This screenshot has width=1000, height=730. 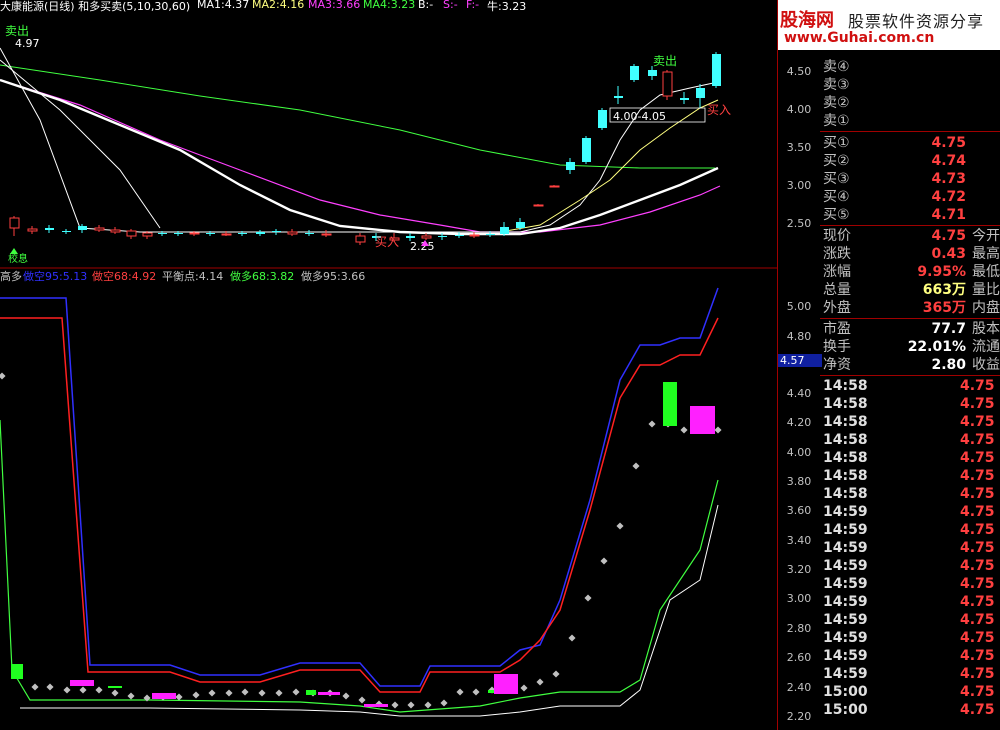 What do you see at coordinates (836, 121) in the screenshot?
I see `ask-label: 卖①` at bounding box center [836, 121].